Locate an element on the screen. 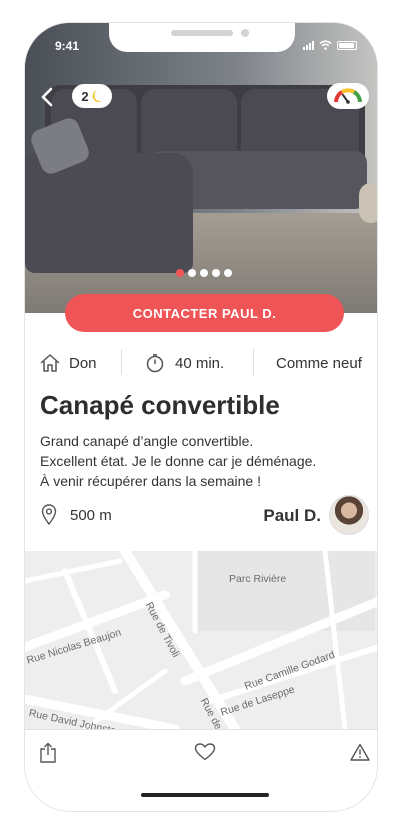 The height and width of the screenshot is (831, 400). moon-badge: 2 is located at coordinates (92, 96).